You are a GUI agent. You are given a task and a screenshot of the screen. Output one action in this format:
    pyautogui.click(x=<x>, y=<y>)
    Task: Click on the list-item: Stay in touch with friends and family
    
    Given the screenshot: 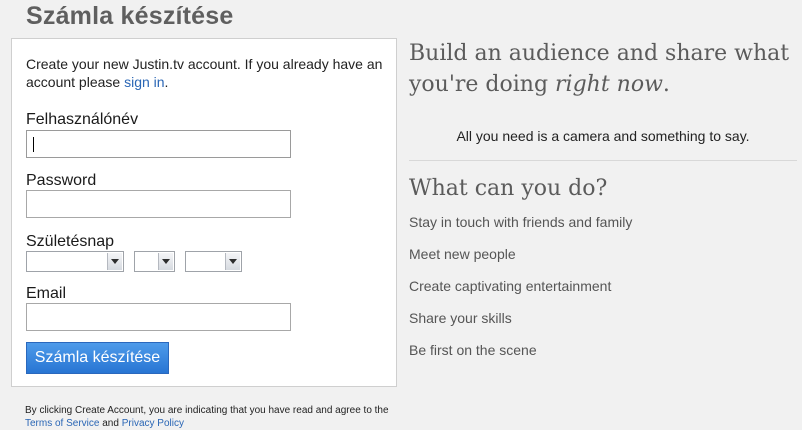 What is the action you would take?
    pyautogui.click(x=521, y=222)
    